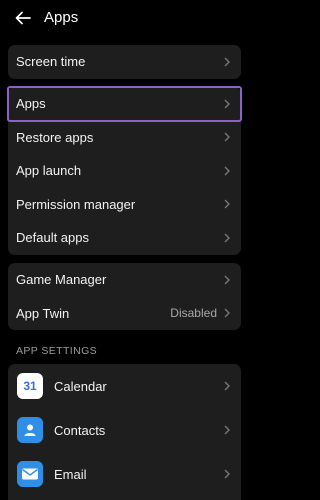  Describe the element at coordinates (76, 204) in the screenshot. I see `menu-item-label: Permission manager` at that location.